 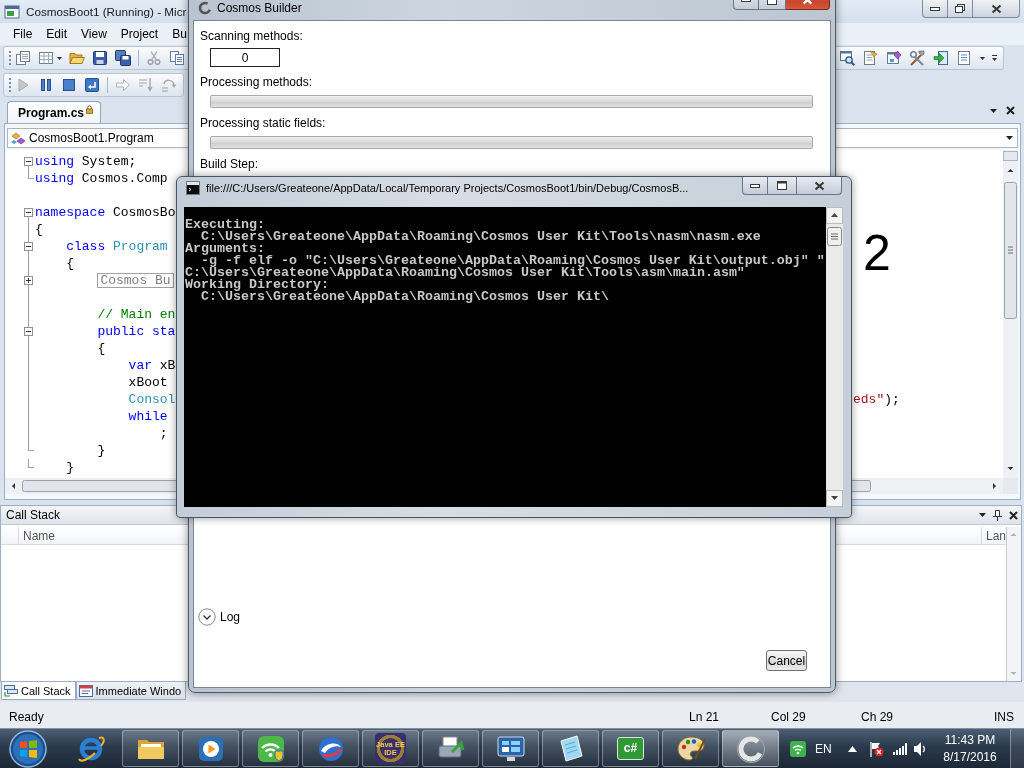 What do you see at coordinates (870, 58) in the screenshot?
I see `document-icon` at bounding box center [870, 58].